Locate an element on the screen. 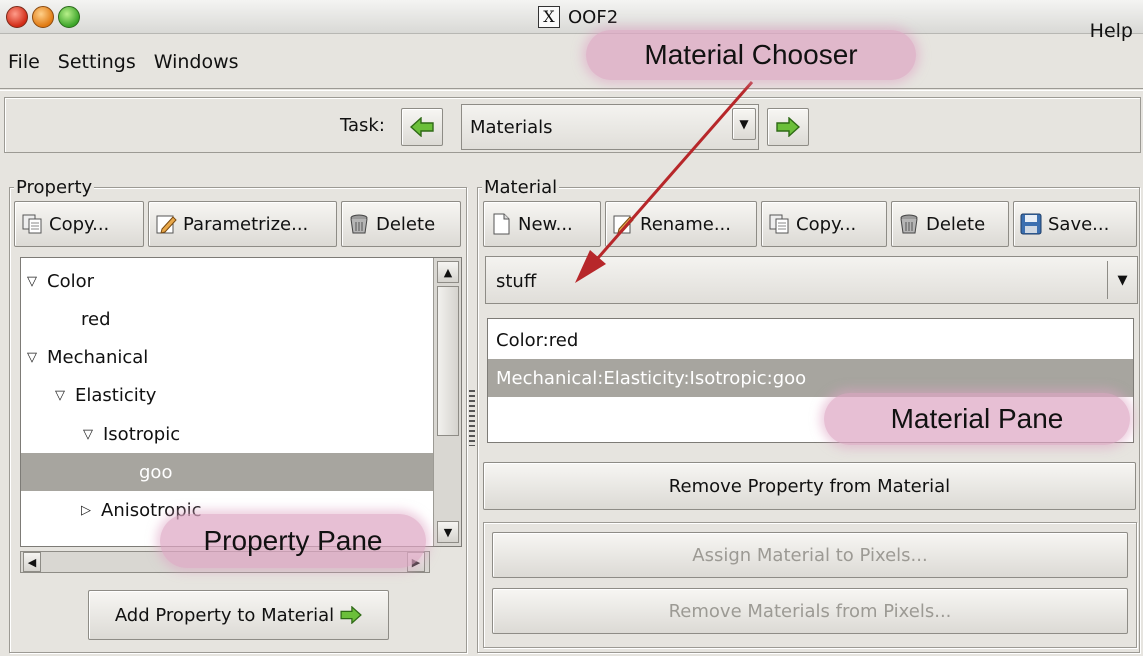 This screenshot has width=1143, height=656. material-pane-callout: Material Pane is located at coordinates (977, 419).